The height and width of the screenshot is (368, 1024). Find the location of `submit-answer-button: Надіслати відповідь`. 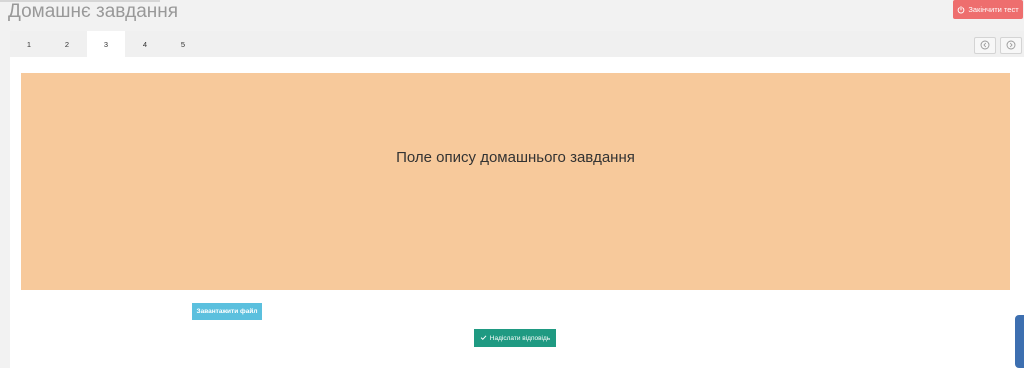

submit-answer-button: Надіслати відповідь is located at coordinates (515, 338).